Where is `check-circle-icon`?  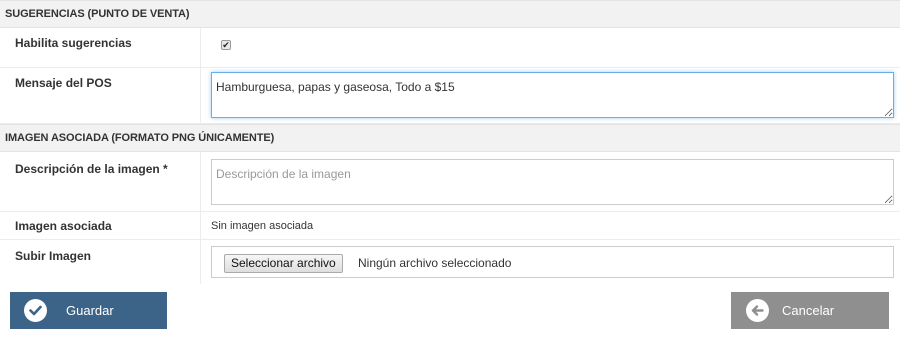
check-circle-icon is located at coordinates (35, 310).